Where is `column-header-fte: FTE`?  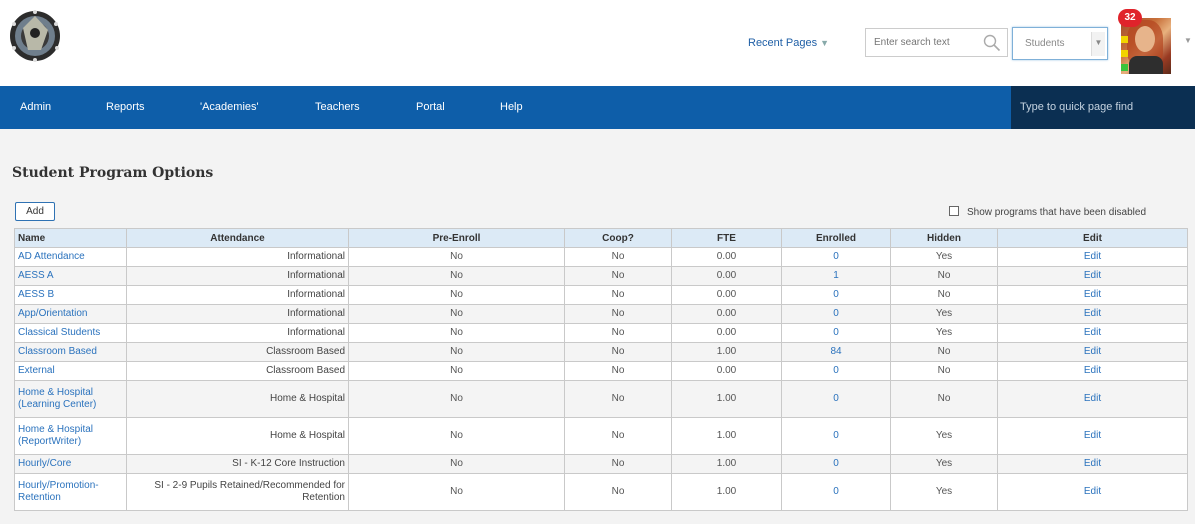
column-header-fte: FTE is located at coordinates (726, 238).